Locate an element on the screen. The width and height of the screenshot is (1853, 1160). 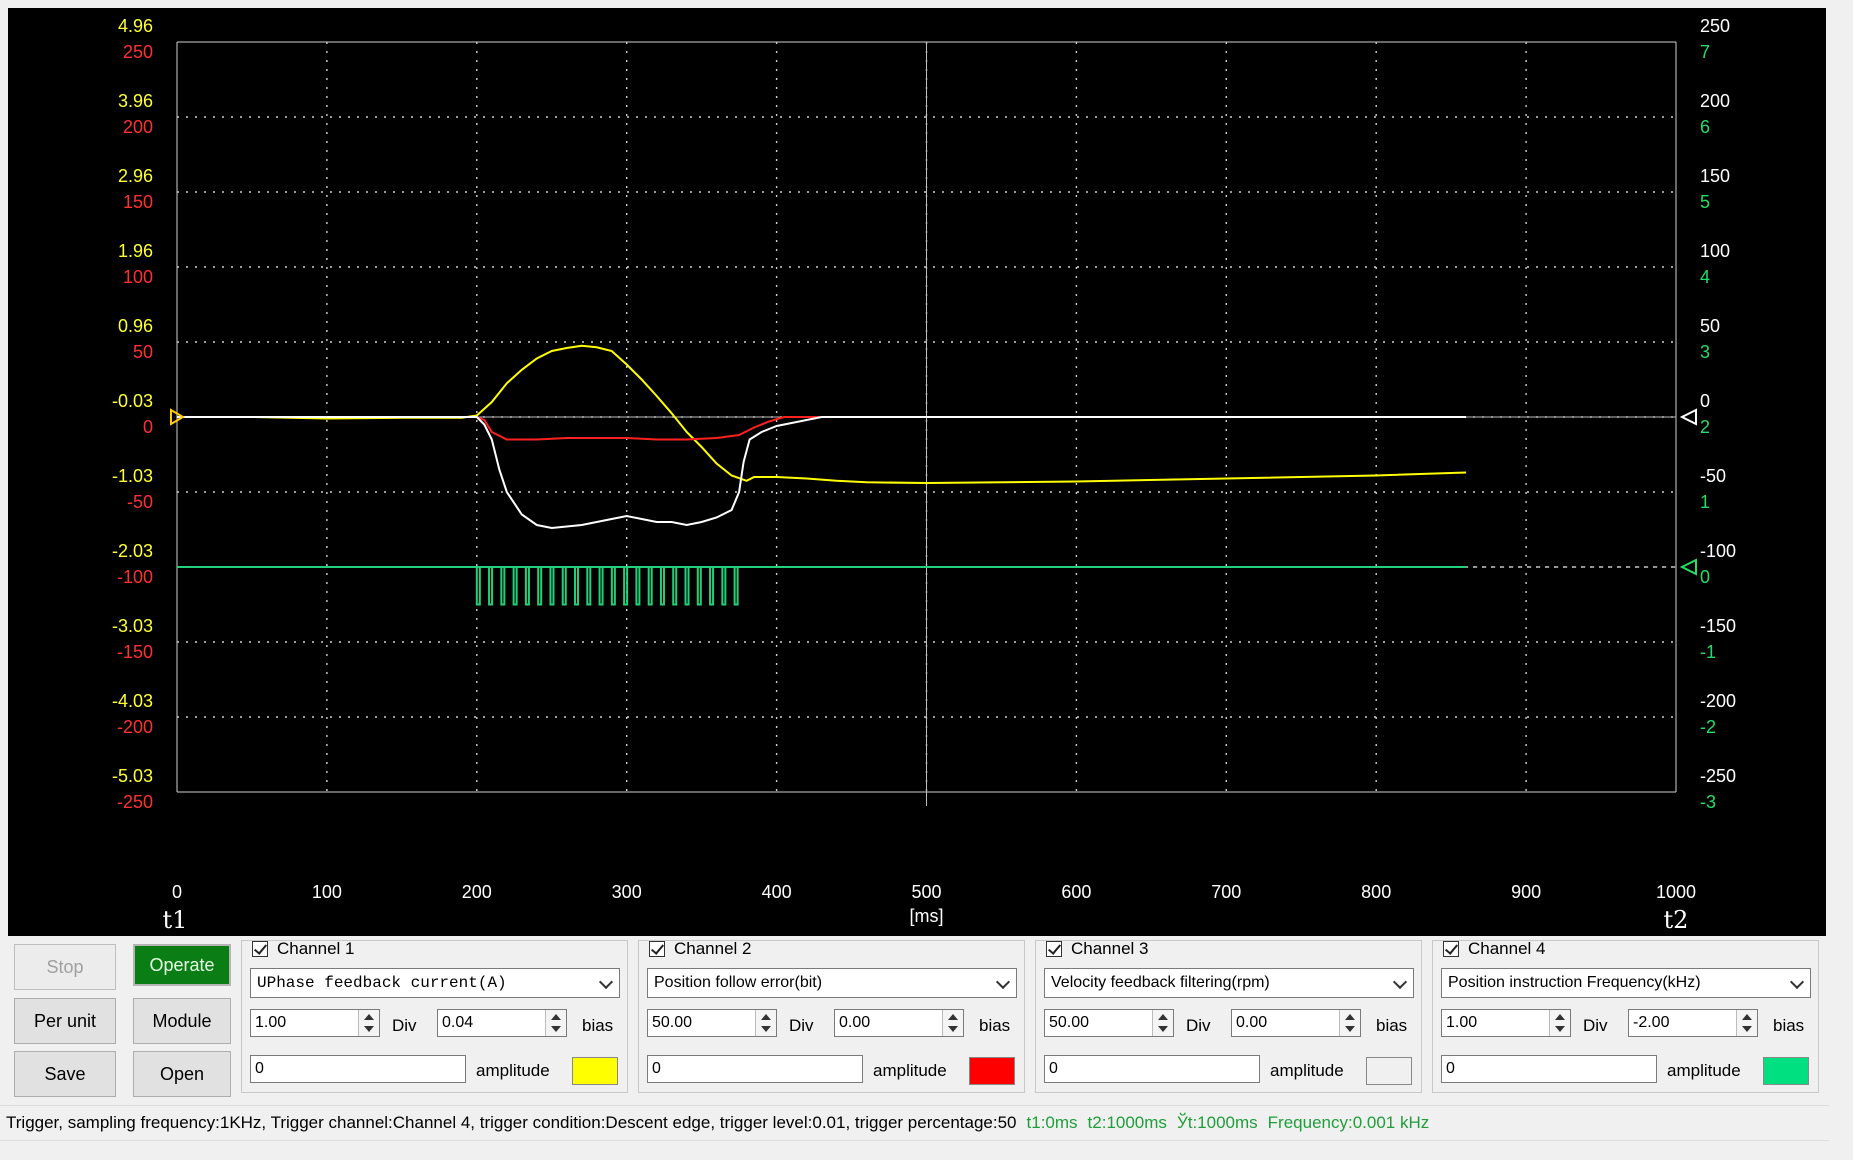
left-axis-yellow-tick: -5.03 is located at coordinates (132, 776).